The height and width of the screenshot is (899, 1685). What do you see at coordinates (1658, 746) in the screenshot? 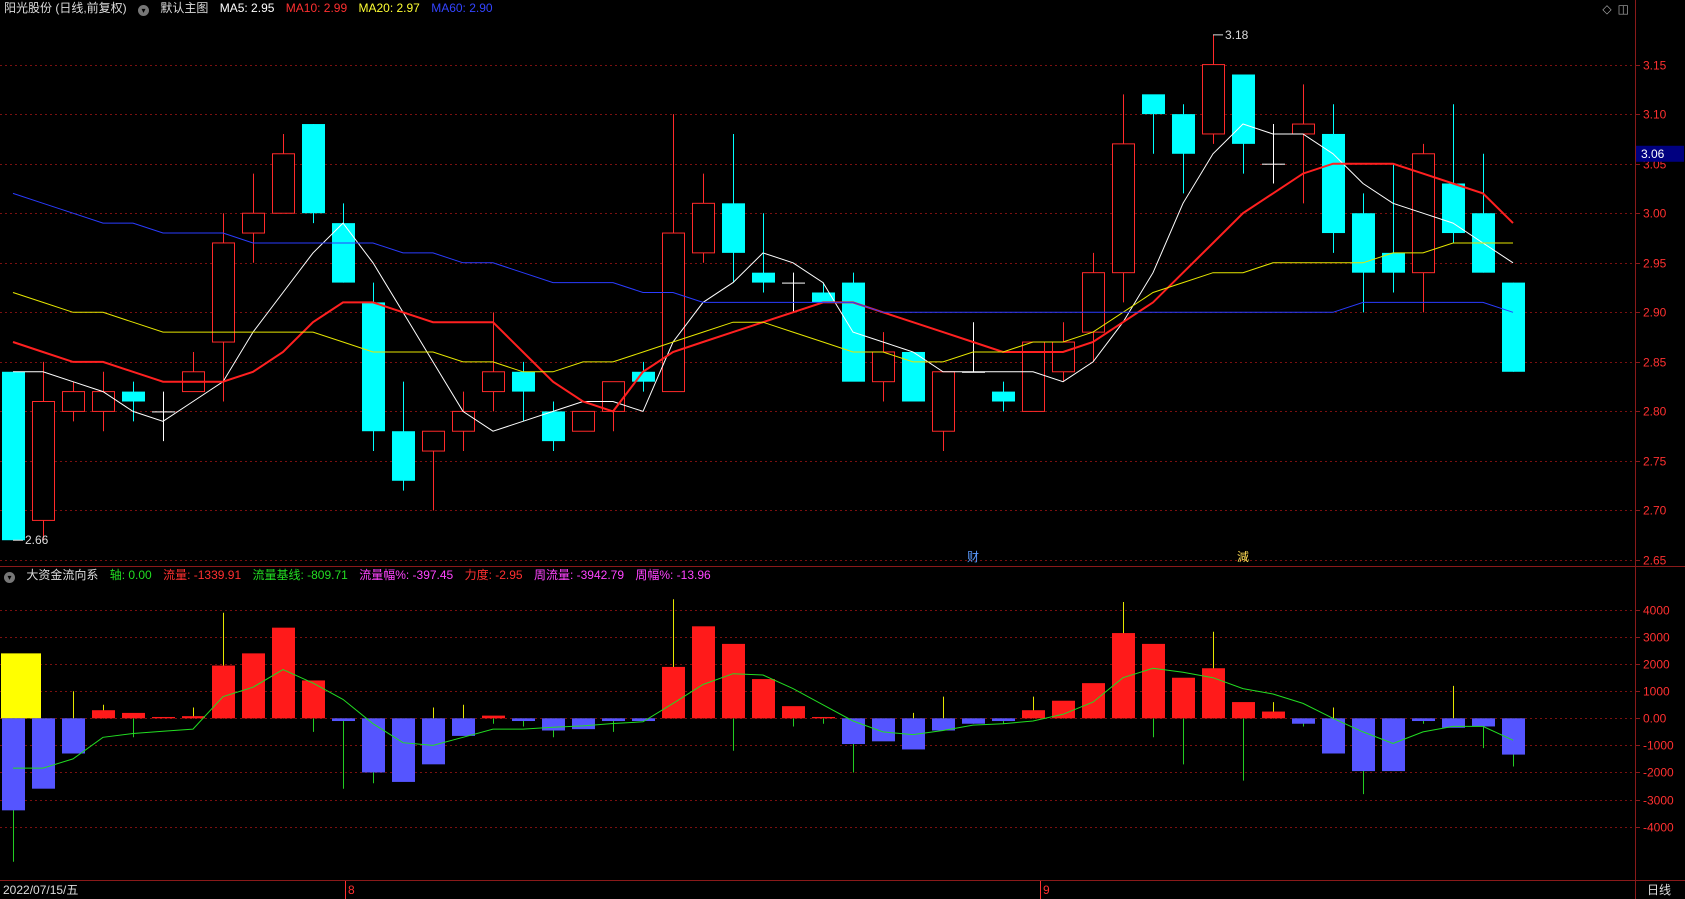
I see `sub-y-tick-label: -1000` at bounding box center [1658, 746].